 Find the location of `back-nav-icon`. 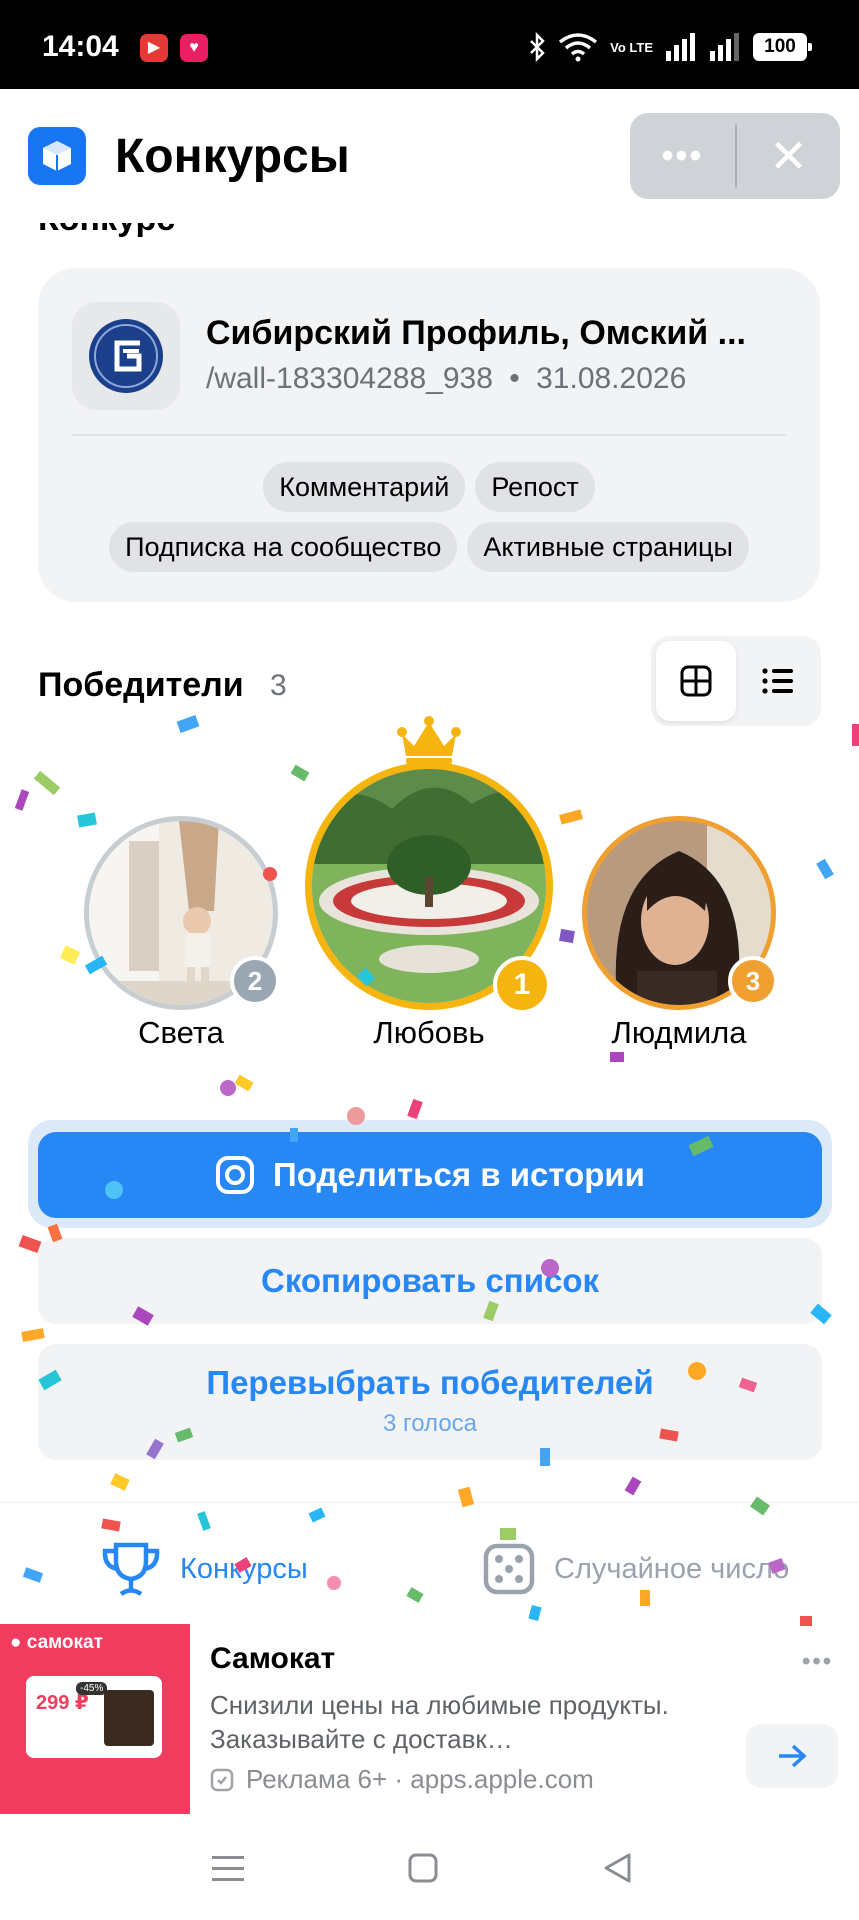

back-nav-icon is located at coordinates (617, 1868).